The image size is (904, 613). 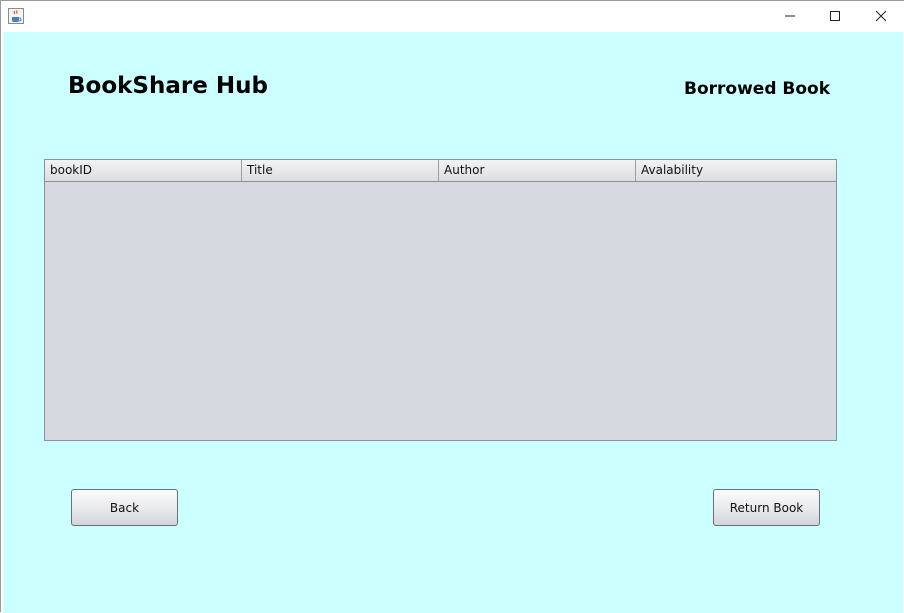 I want to click on minimize-icon, so click(x=790, y=16).